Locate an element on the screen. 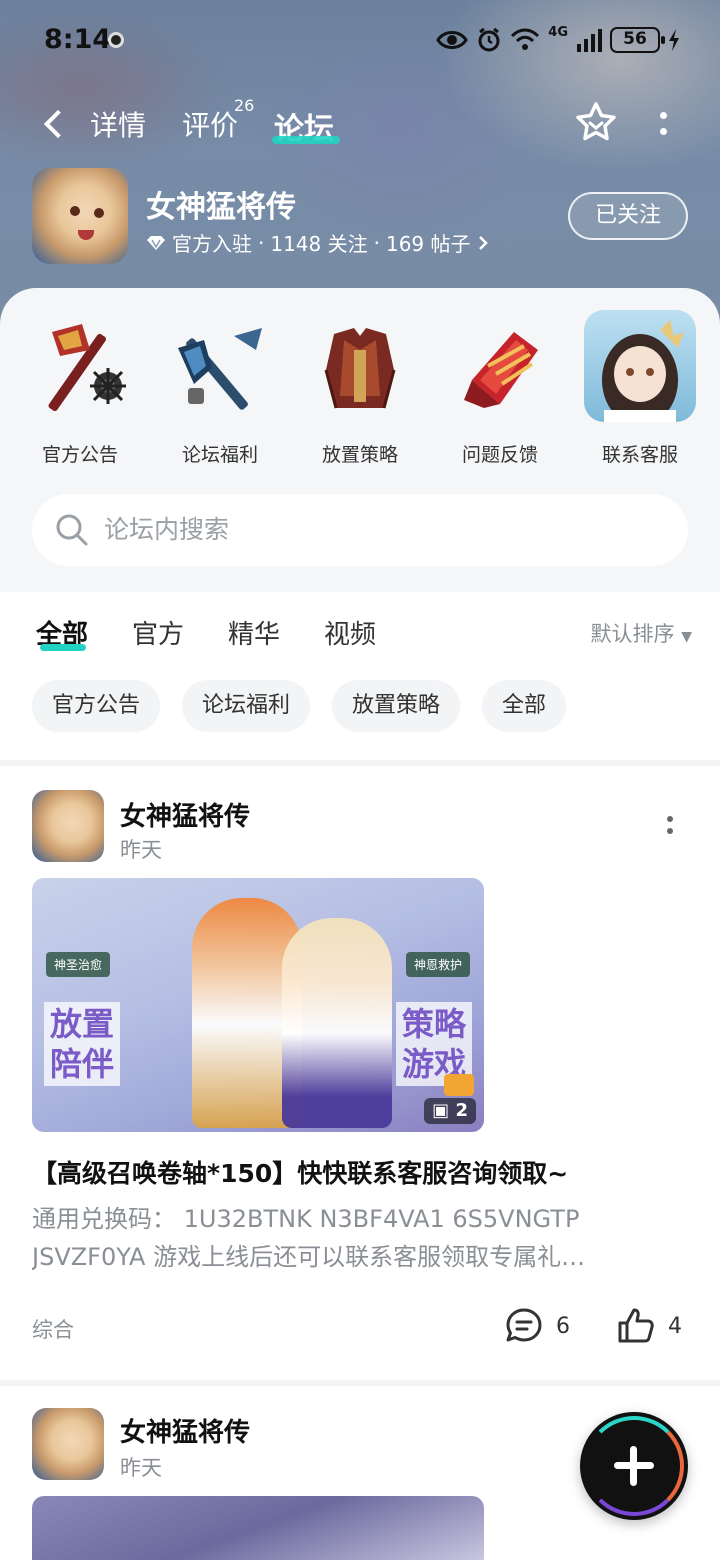  chip-all: 全部 is located at coordinates (524, 706).